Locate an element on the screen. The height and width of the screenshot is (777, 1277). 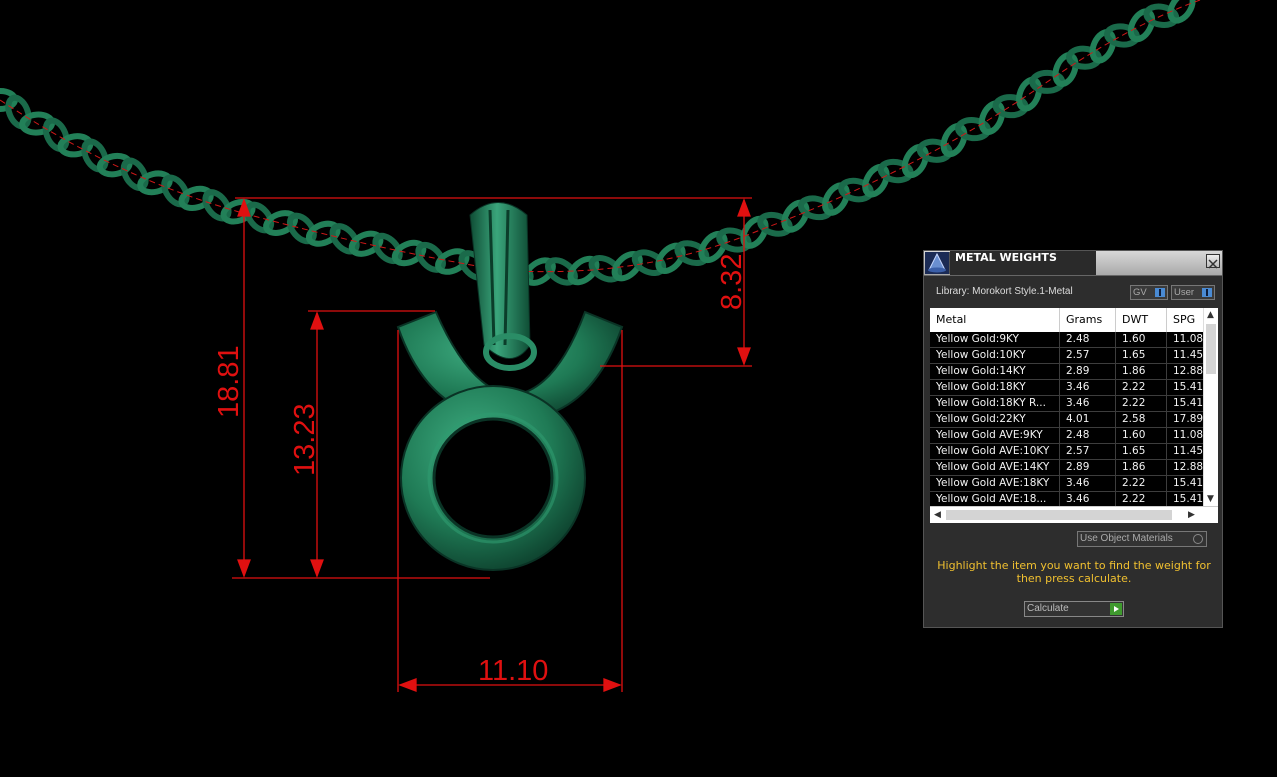
horizontal-scrollbar: ◀ ▶ is located at coordinates (1074, 514).